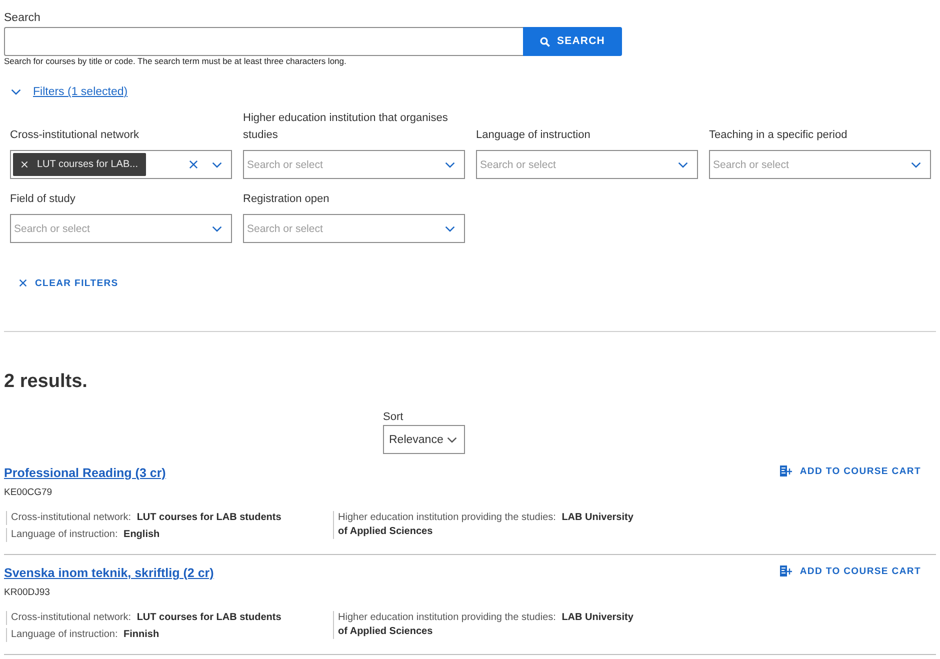 The height and width of the screenshot is (659, 940). Describe the element at coordinates (193, 164) in the screenshot. I see `clear-icon` at that location.